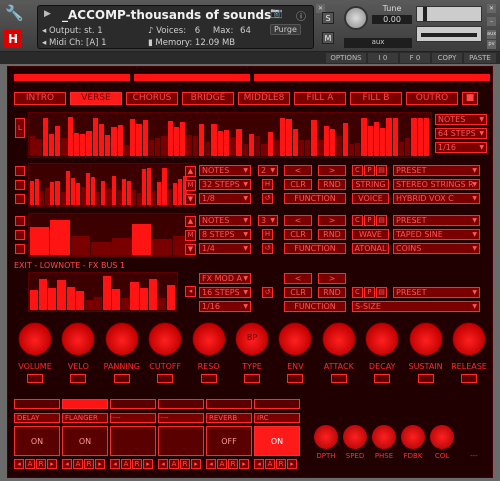 Image resolution: width=500 pixels, height=481 pixels. What do you see at coordinates (85, 418) in the screenshot?
I see `fx-slot-name: FLANGER` at bounding box center [85, 418].